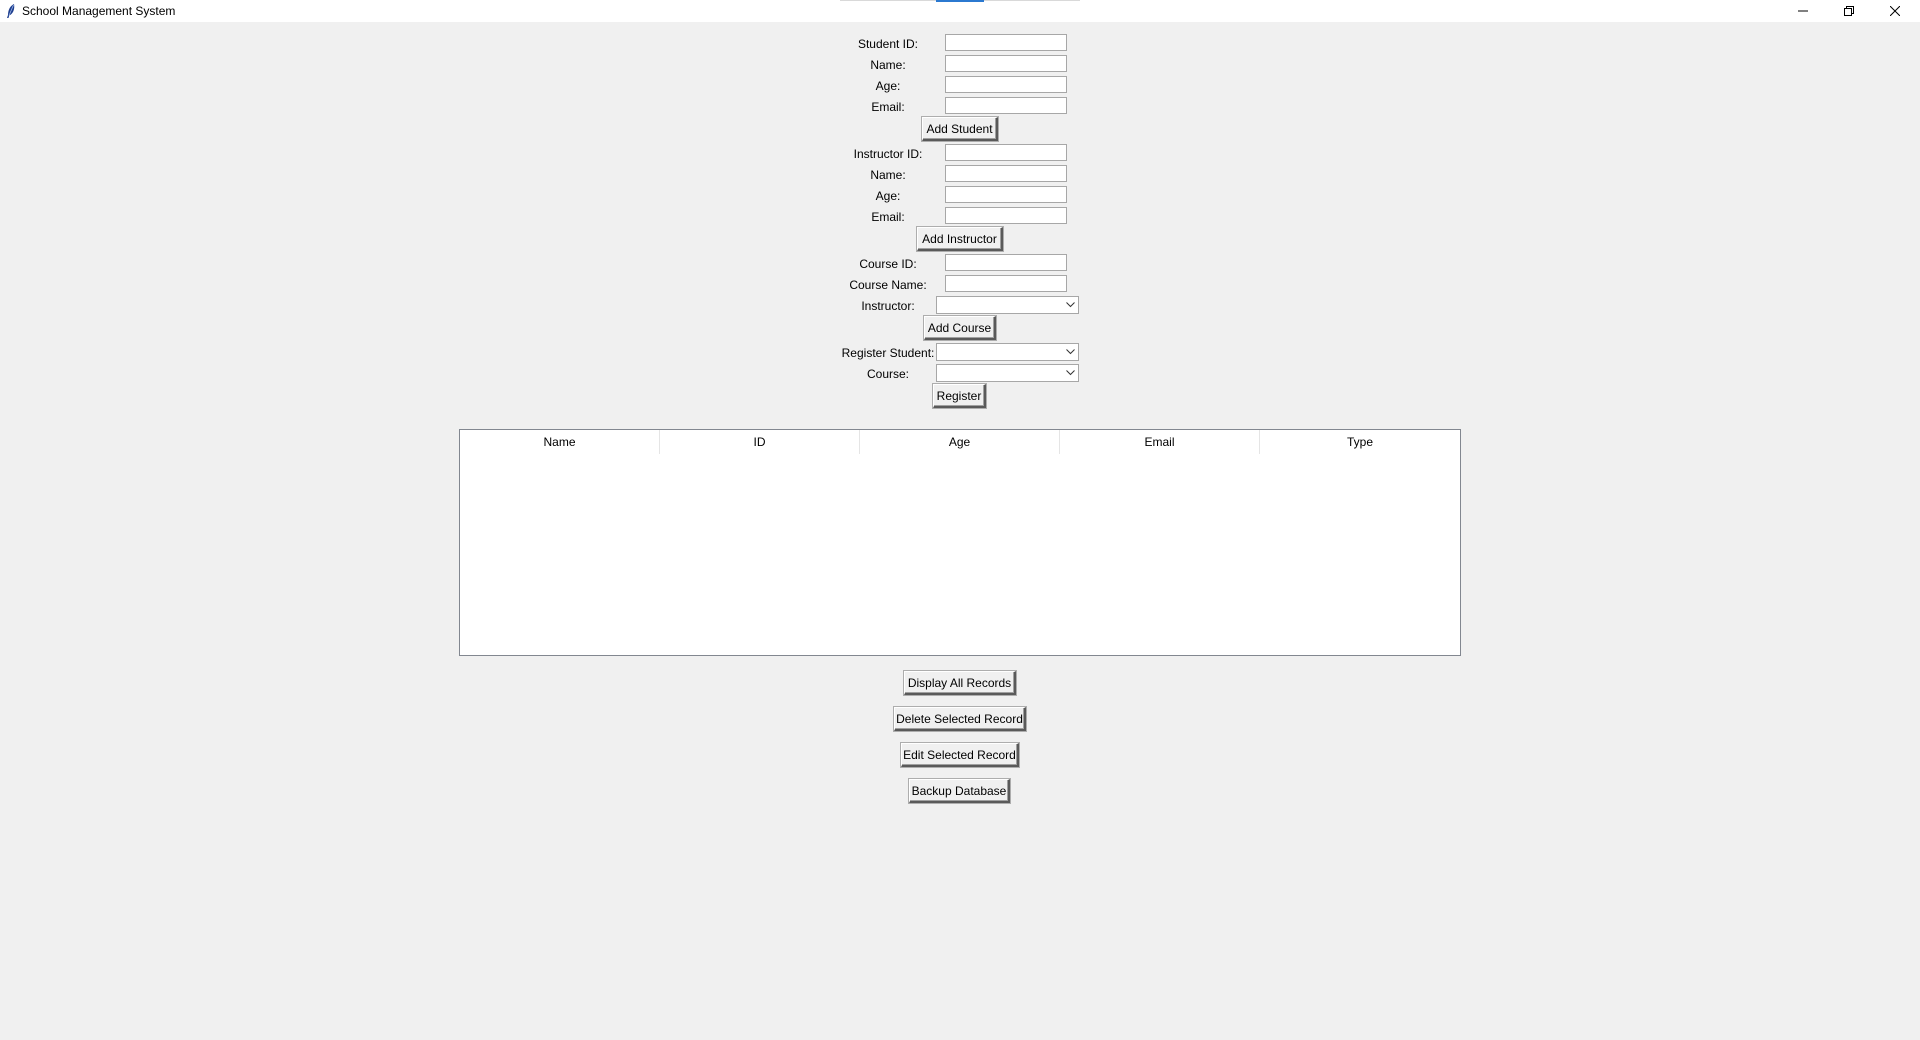  What do you see at coordinates (1006, 173) in the screenshot?
I see `instructor-name-input` at bounding box center [1006, 173].